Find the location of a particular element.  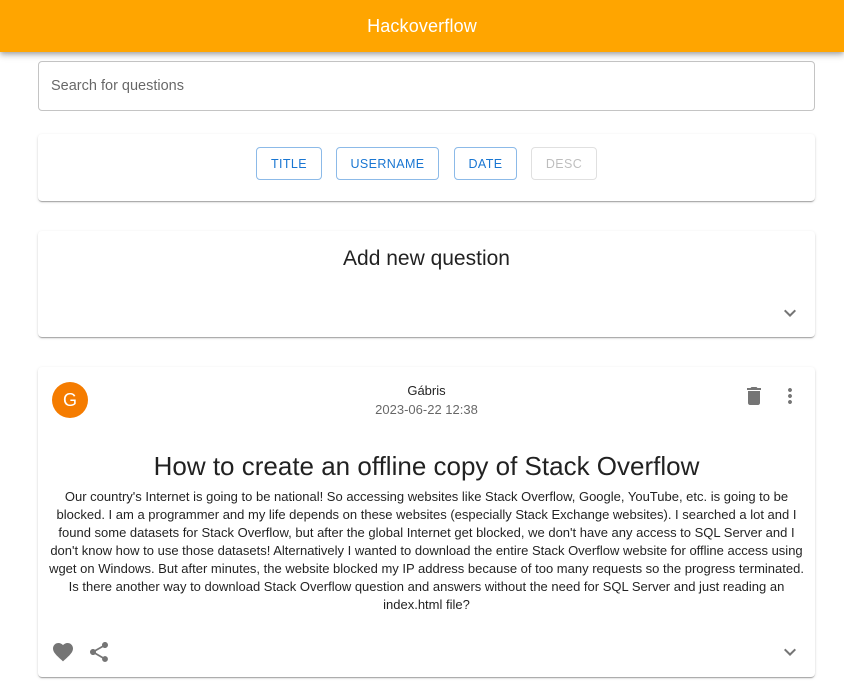

delete-icon is located at coordinates (754, 396).